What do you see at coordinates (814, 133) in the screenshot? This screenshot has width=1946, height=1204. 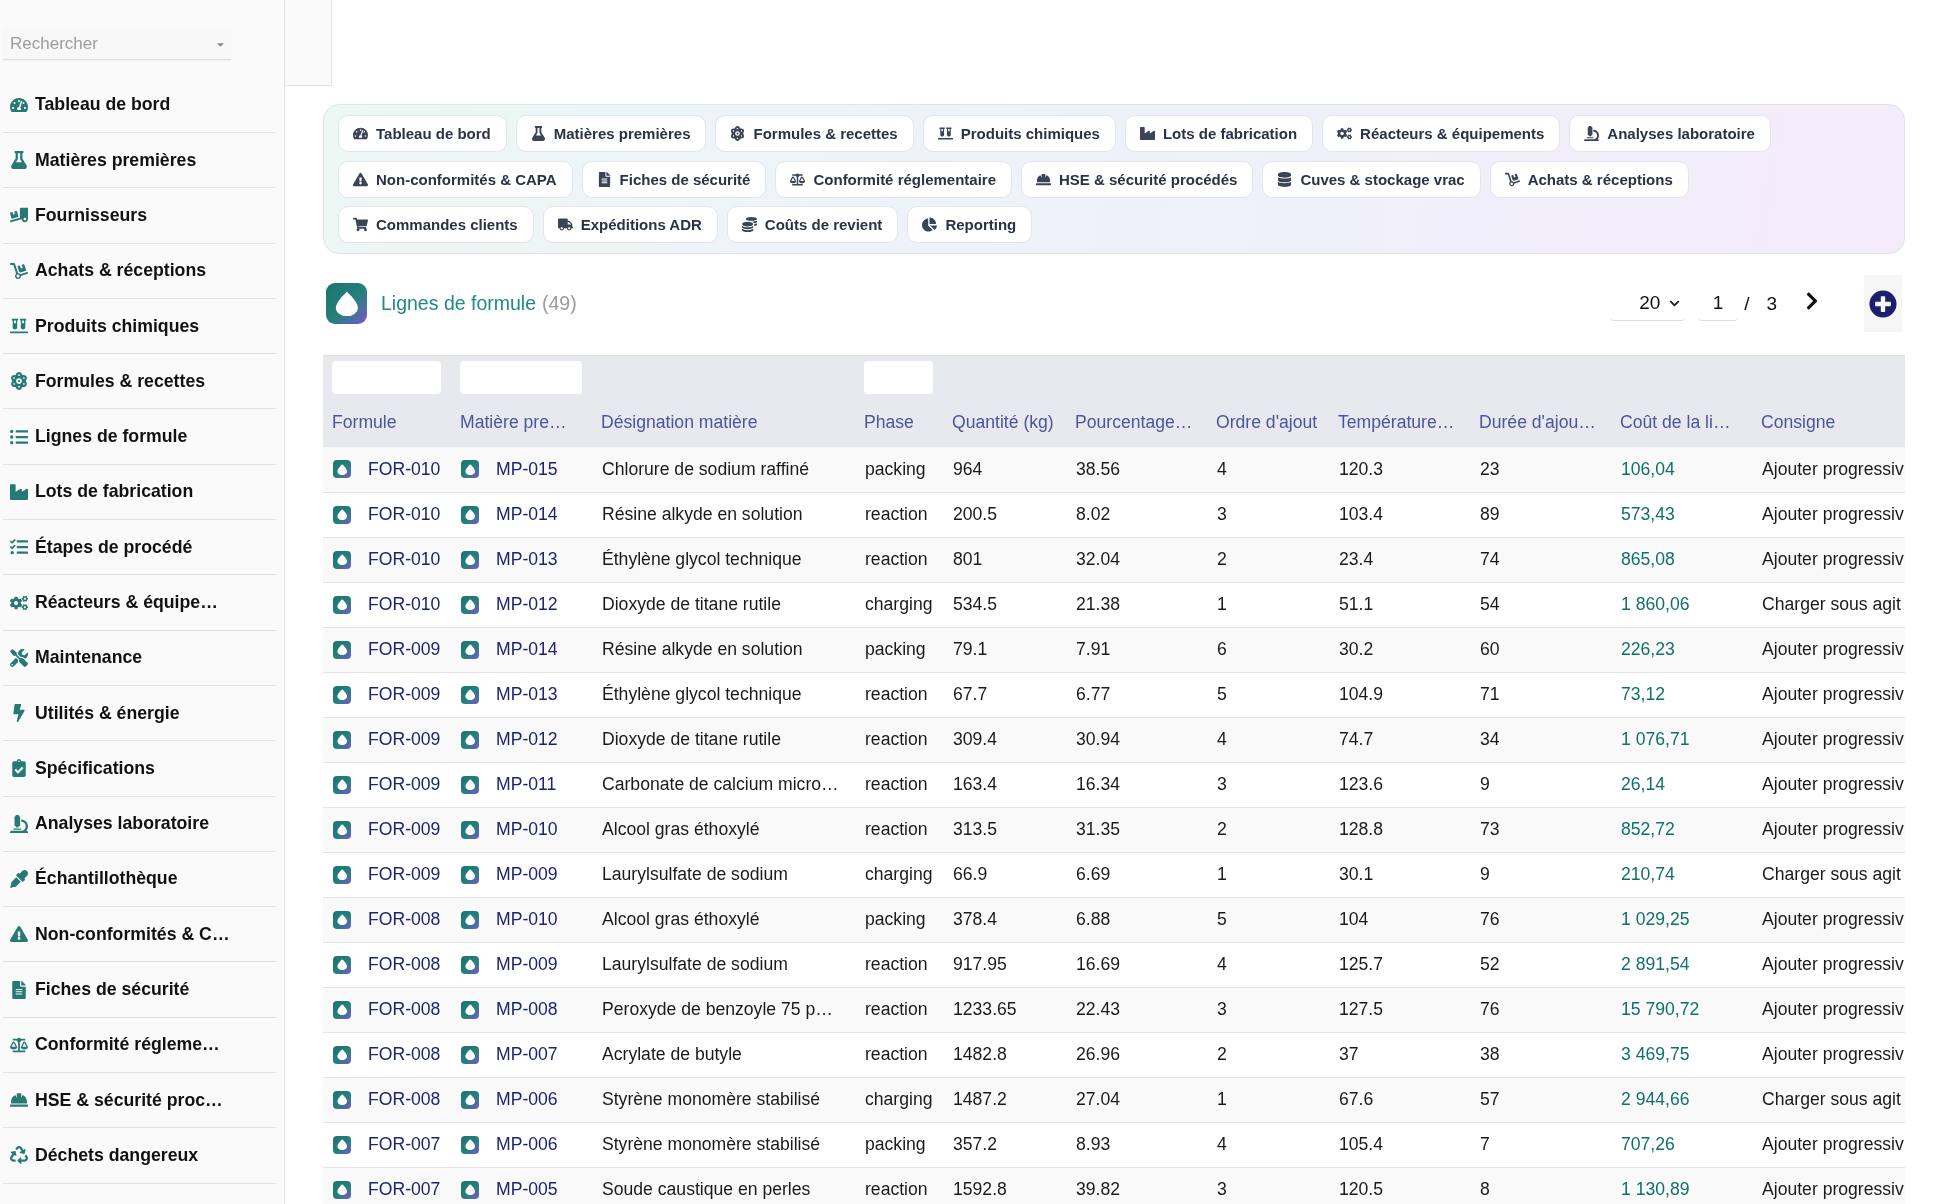 I see `quick-link-button: Formules & recettes` at bounding box center [814, 133].